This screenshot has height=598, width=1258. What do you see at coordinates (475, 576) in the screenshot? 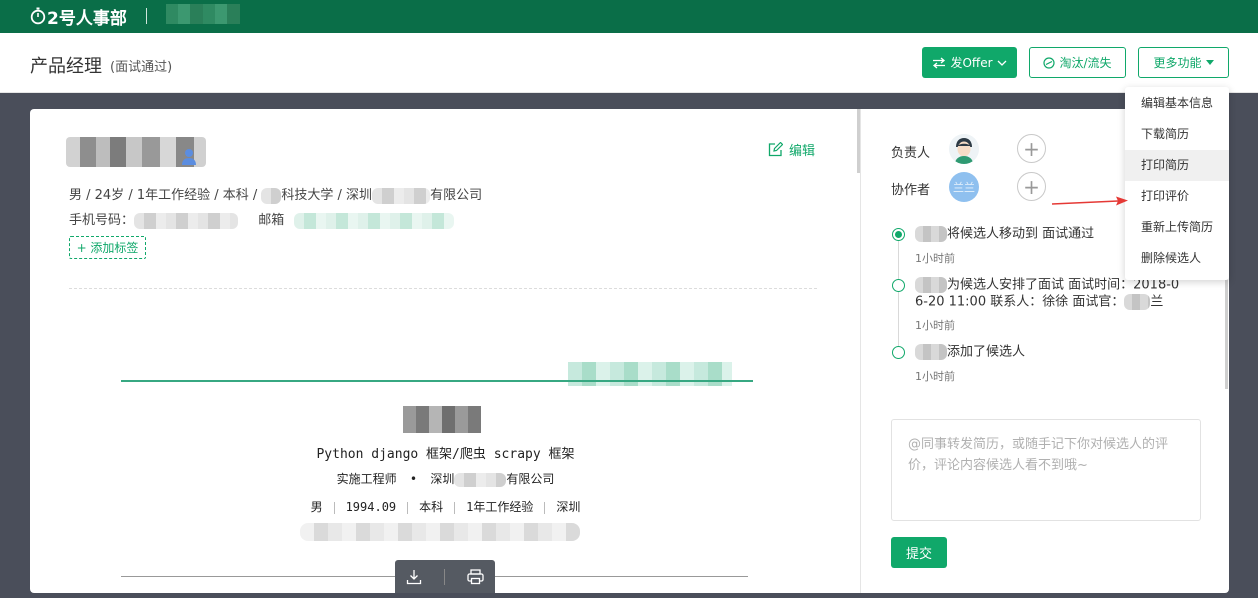
I see `print-icon` at bounding box center [475, 576].